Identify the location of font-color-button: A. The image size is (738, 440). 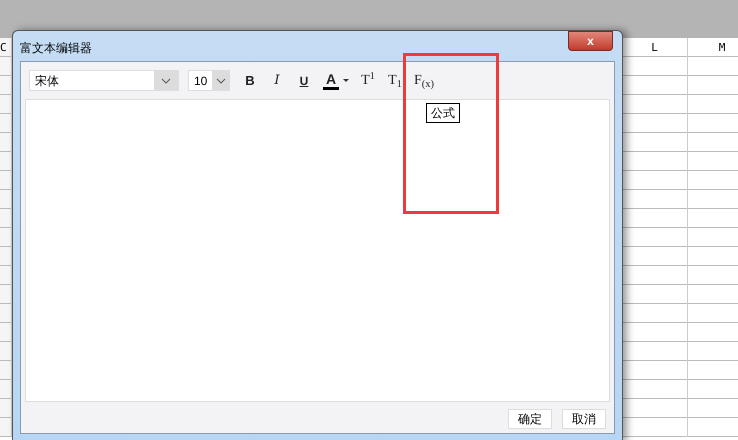
(336, 80).